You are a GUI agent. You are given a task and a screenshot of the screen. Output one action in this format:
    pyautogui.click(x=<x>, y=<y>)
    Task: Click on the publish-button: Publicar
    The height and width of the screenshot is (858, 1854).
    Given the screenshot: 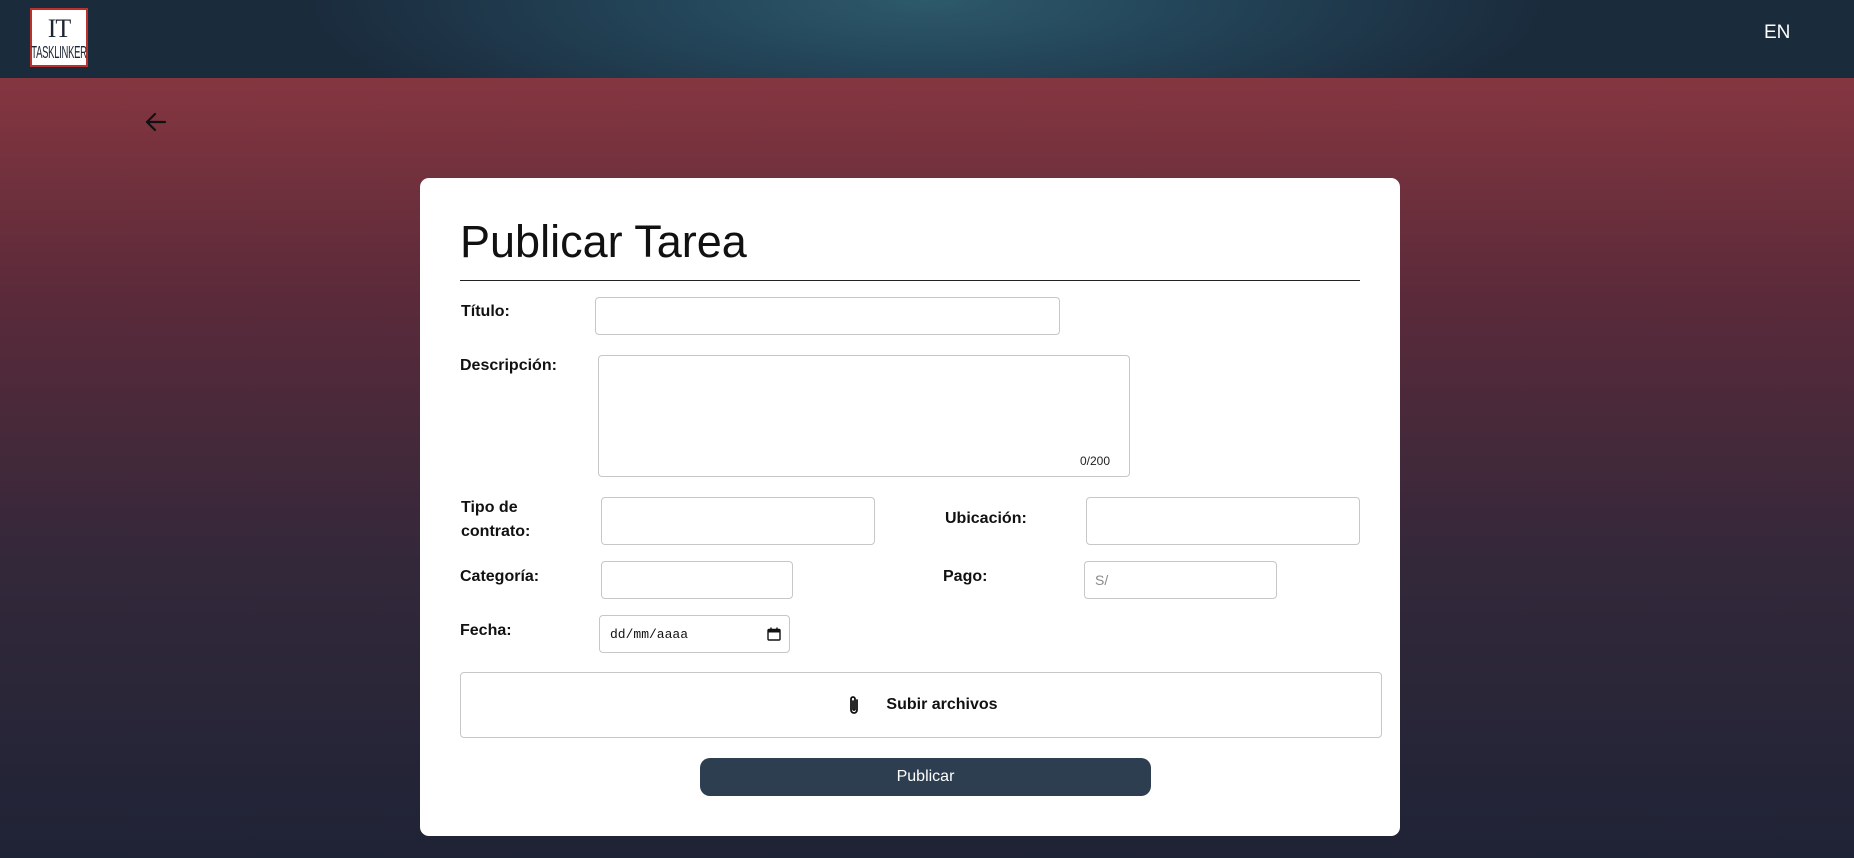 What is the action you would take?
    pyautogui.click(x=925, y=777)
    